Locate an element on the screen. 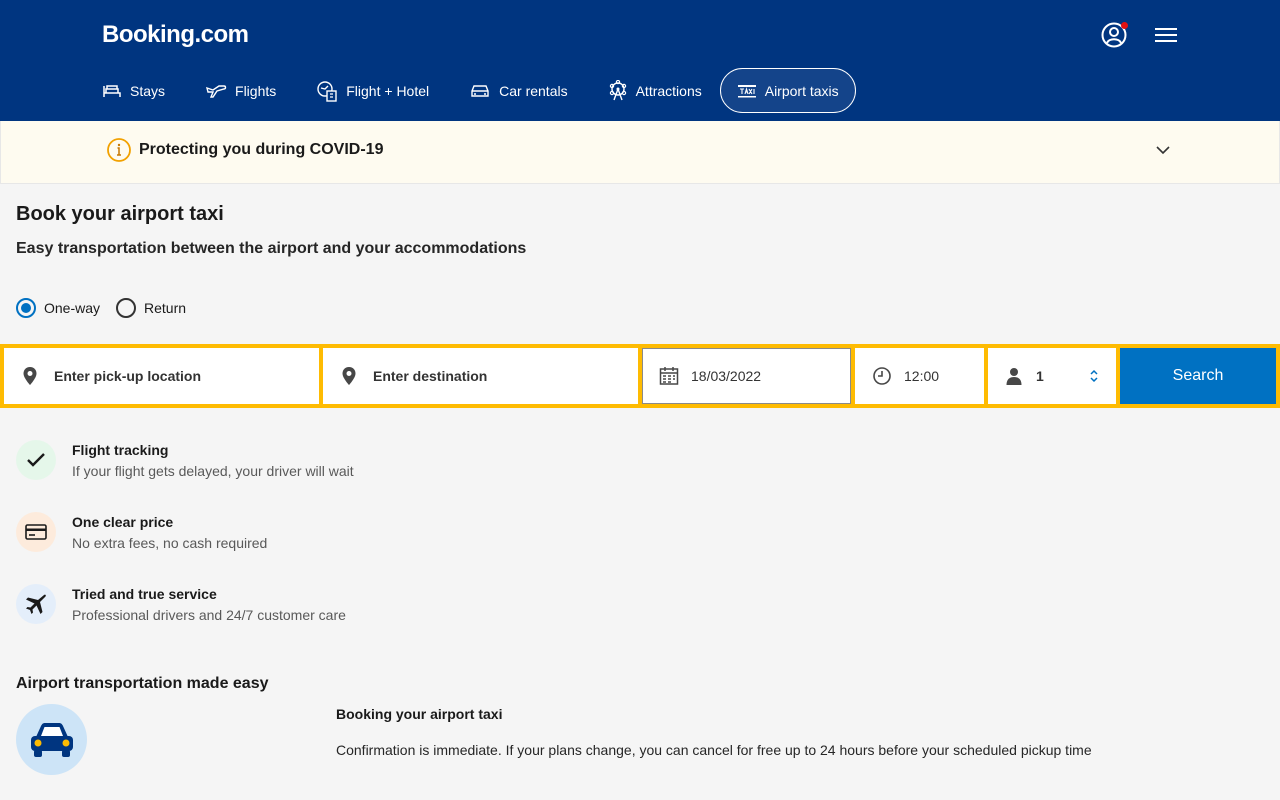 The height and width of the screenshot is (800, 1280). time-picker: 12:00 is located at coordinates (919, 376).